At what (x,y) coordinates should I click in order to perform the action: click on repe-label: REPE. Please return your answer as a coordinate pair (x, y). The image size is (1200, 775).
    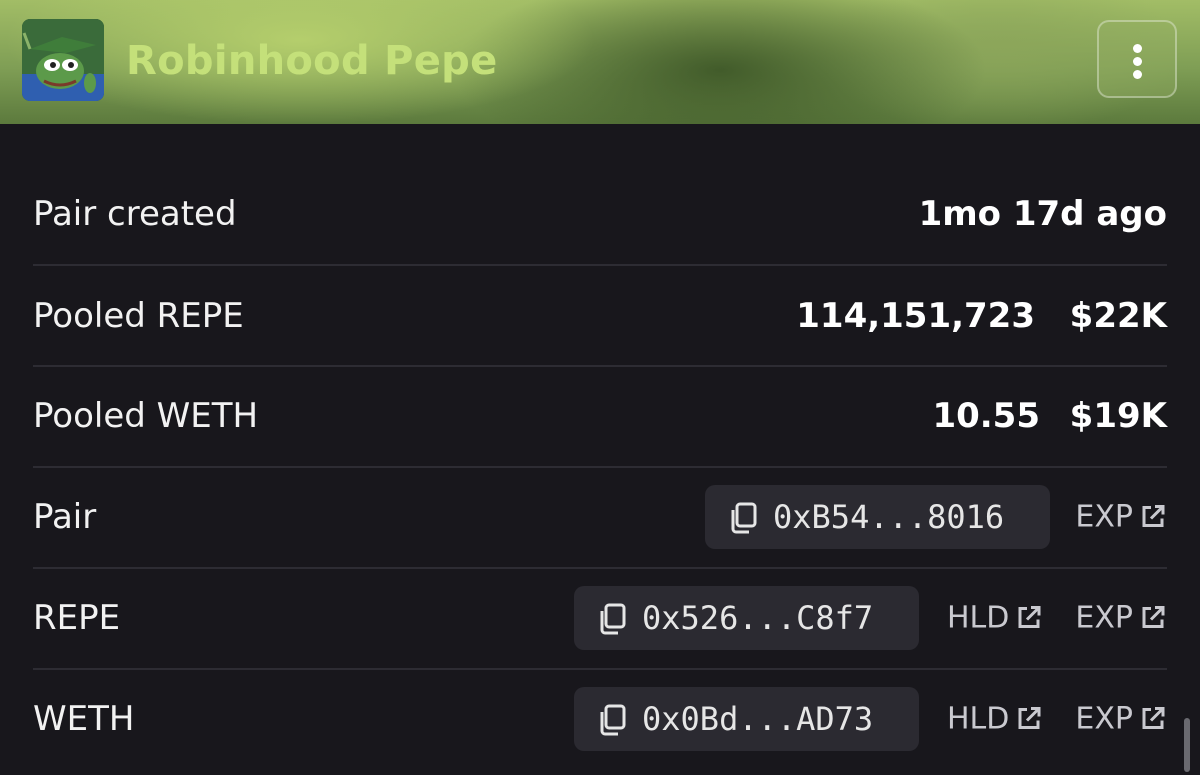
    Looking at the image, I should click on (77, 618).